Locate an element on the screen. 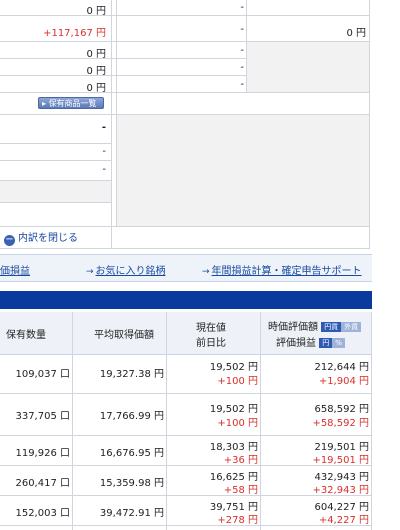 This screenshot has height=530, width=400. portfolio-list-label: 保有商品一覧 is located at coordinates (72, 103).